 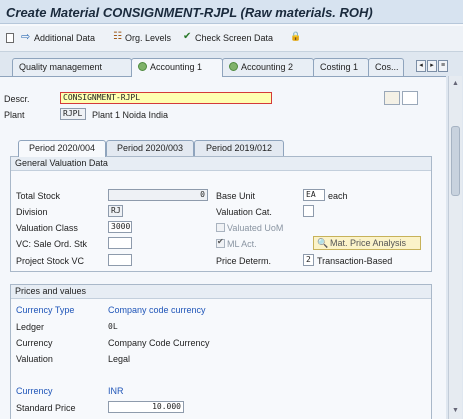 I want to click on plant-name: Plant 1 Noida India, so click(x=130, y=115).